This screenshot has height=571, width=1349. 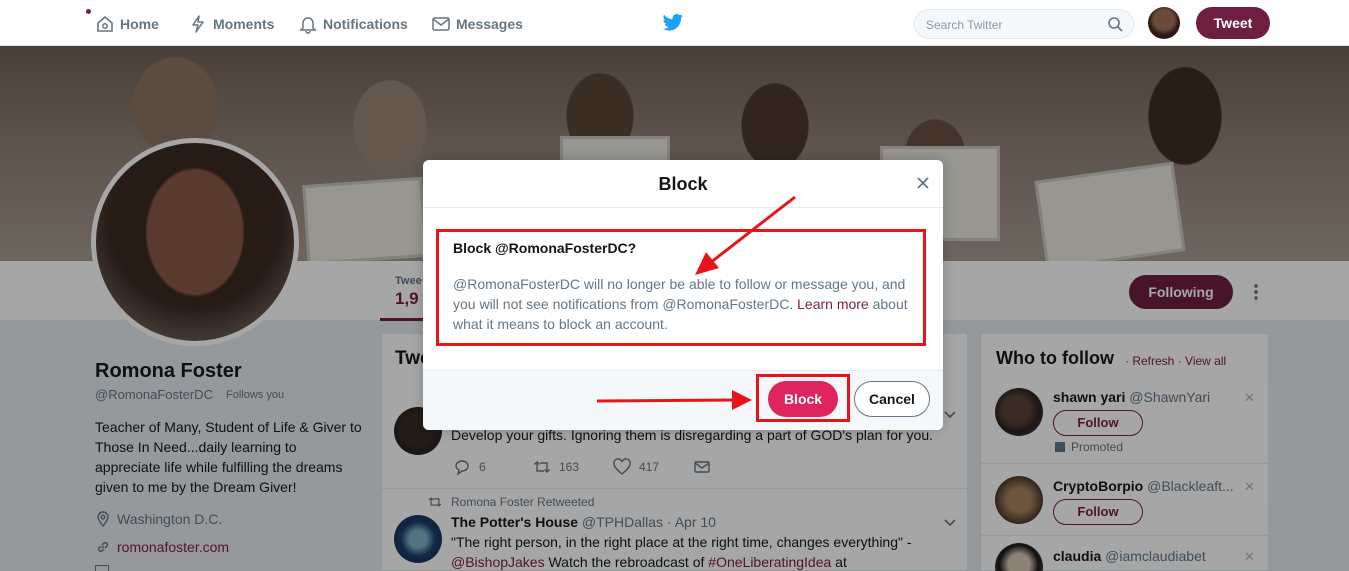 What do you see at coordinates (1164, 23) in the screenshot?
I see `user-avatar` at bounding box center [1164, 23].